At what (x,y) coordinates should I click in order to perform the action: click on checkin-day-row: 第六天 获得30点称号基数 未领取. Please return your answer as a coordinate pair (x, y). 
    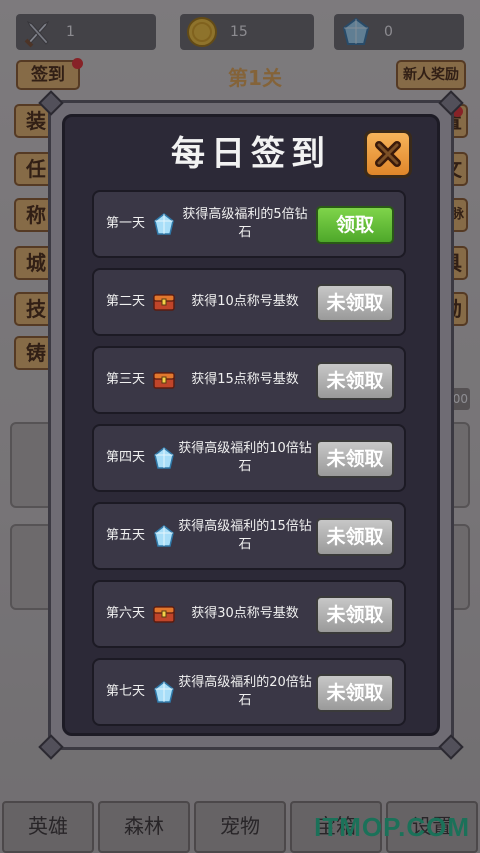
    Looking at the image, I should click on (249, 614).